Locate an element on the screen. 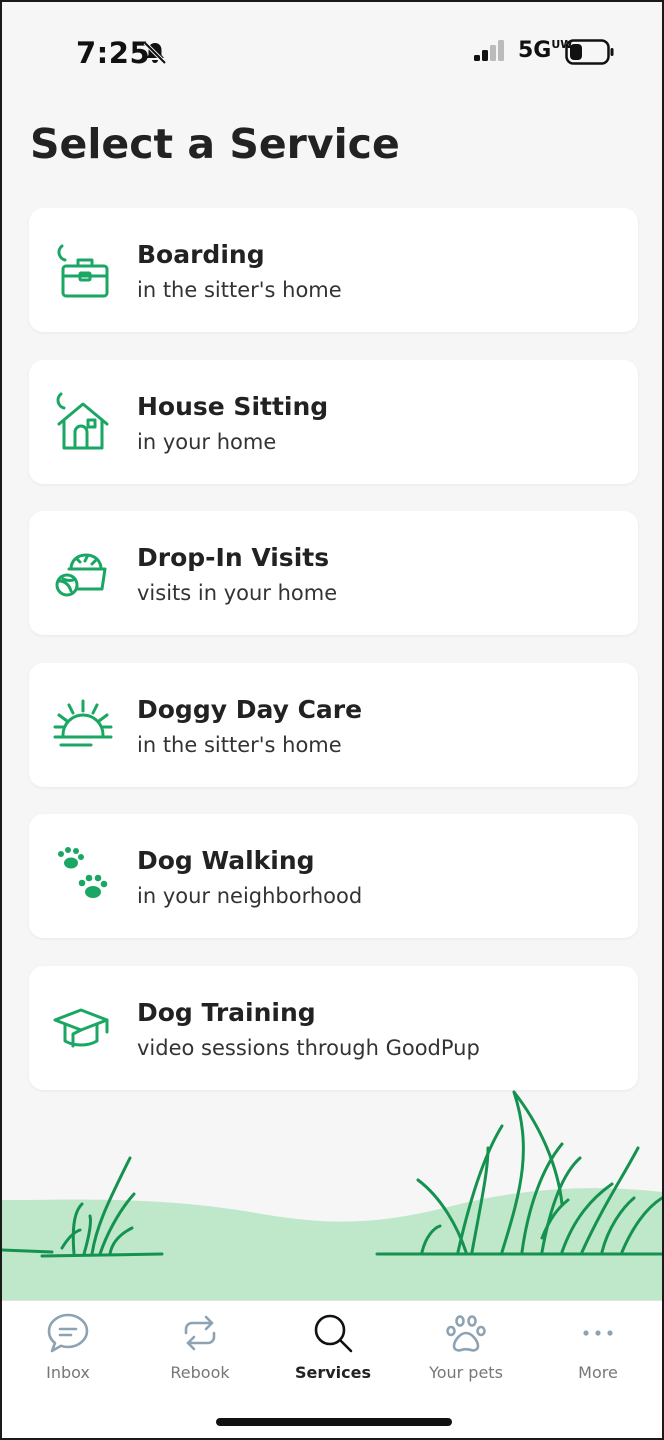 This screenshot has height=1440, width=664. service-description: visits in your home is located at coordinates (237, 593).